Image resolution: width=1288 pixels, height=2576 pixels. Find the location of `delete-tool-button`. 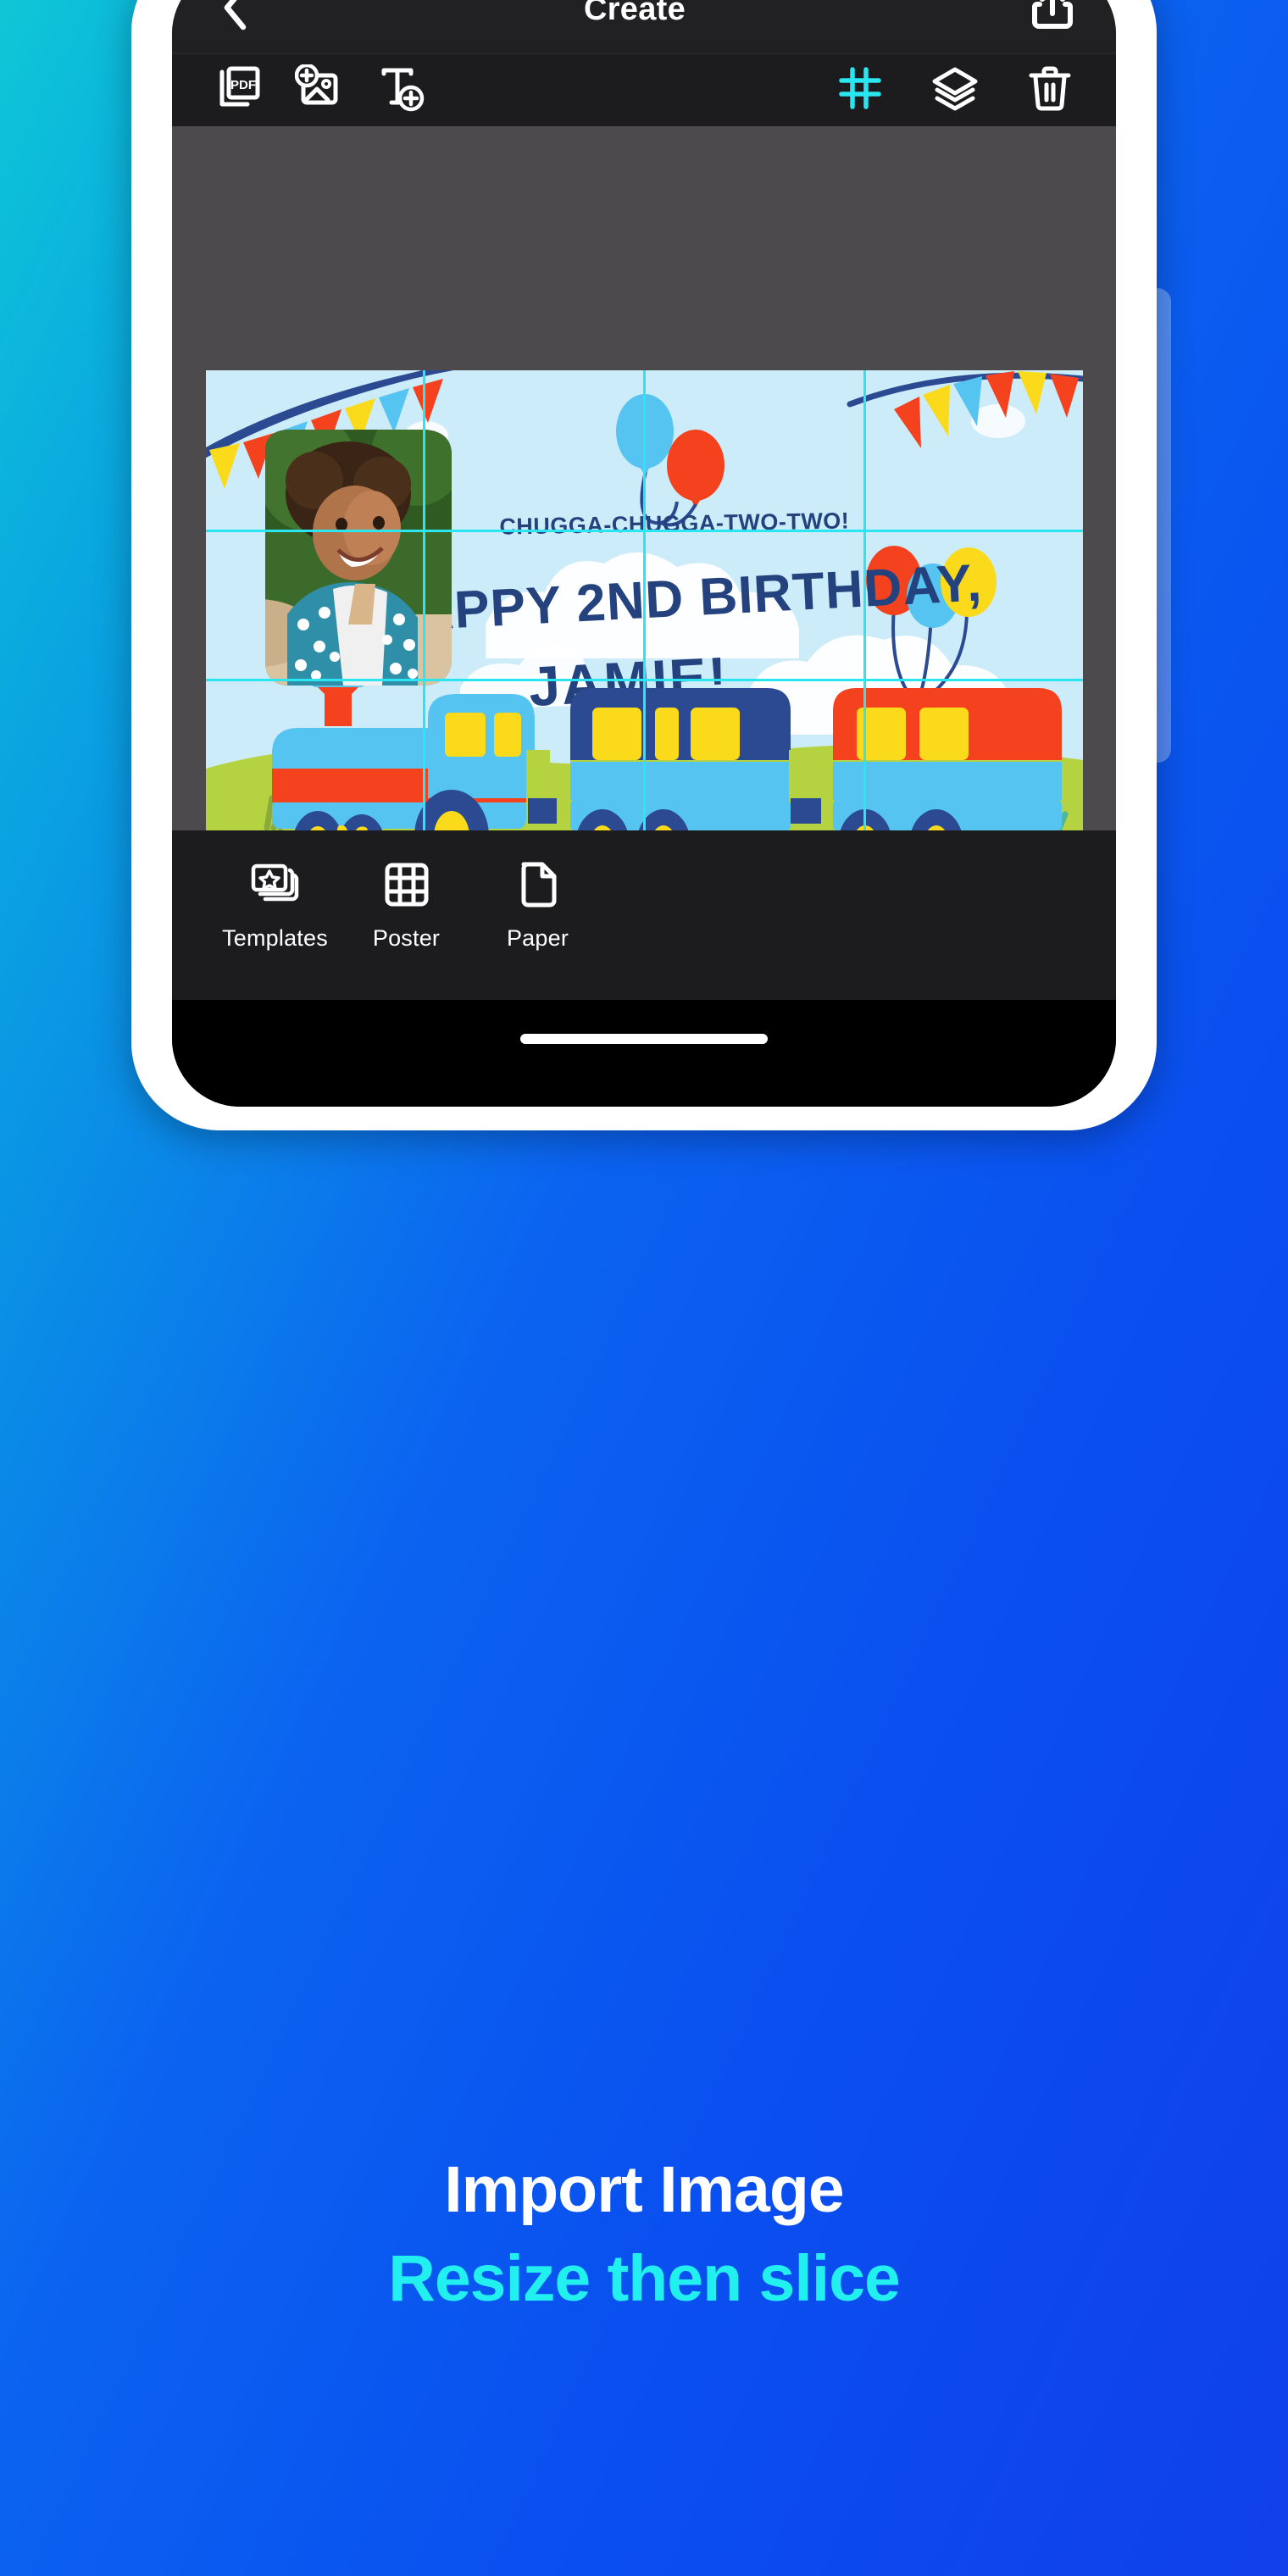

delete-tool-button is located at coordinates (1050, 90).